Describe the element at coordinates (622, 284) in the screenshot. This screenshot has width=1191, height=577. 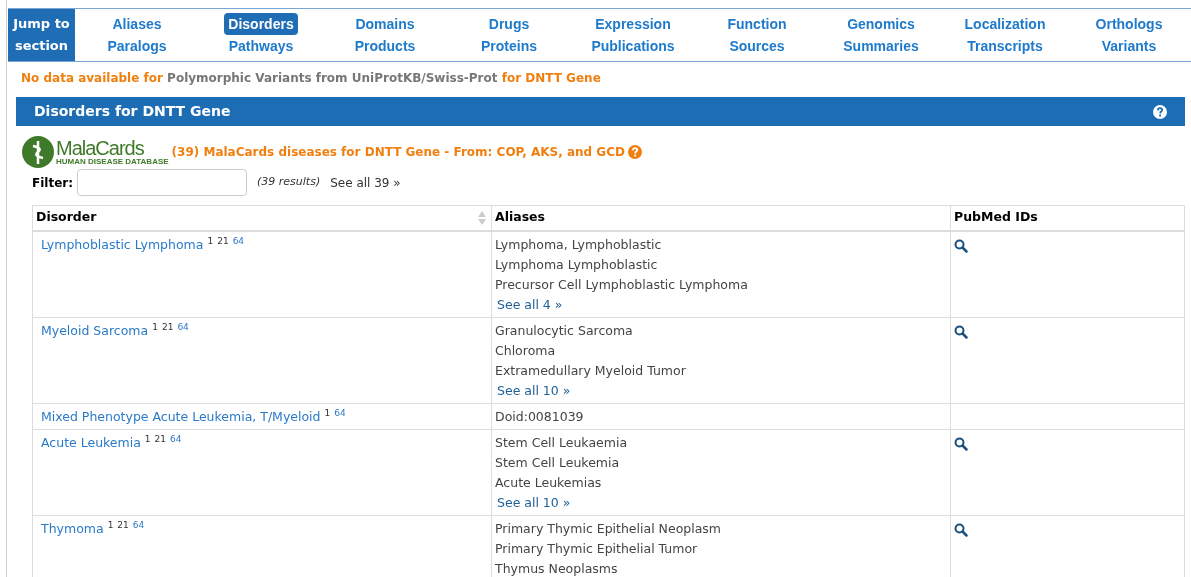
I see `alias-text: Precursor Cell Lymphoblastic Lymphoma` at that location.